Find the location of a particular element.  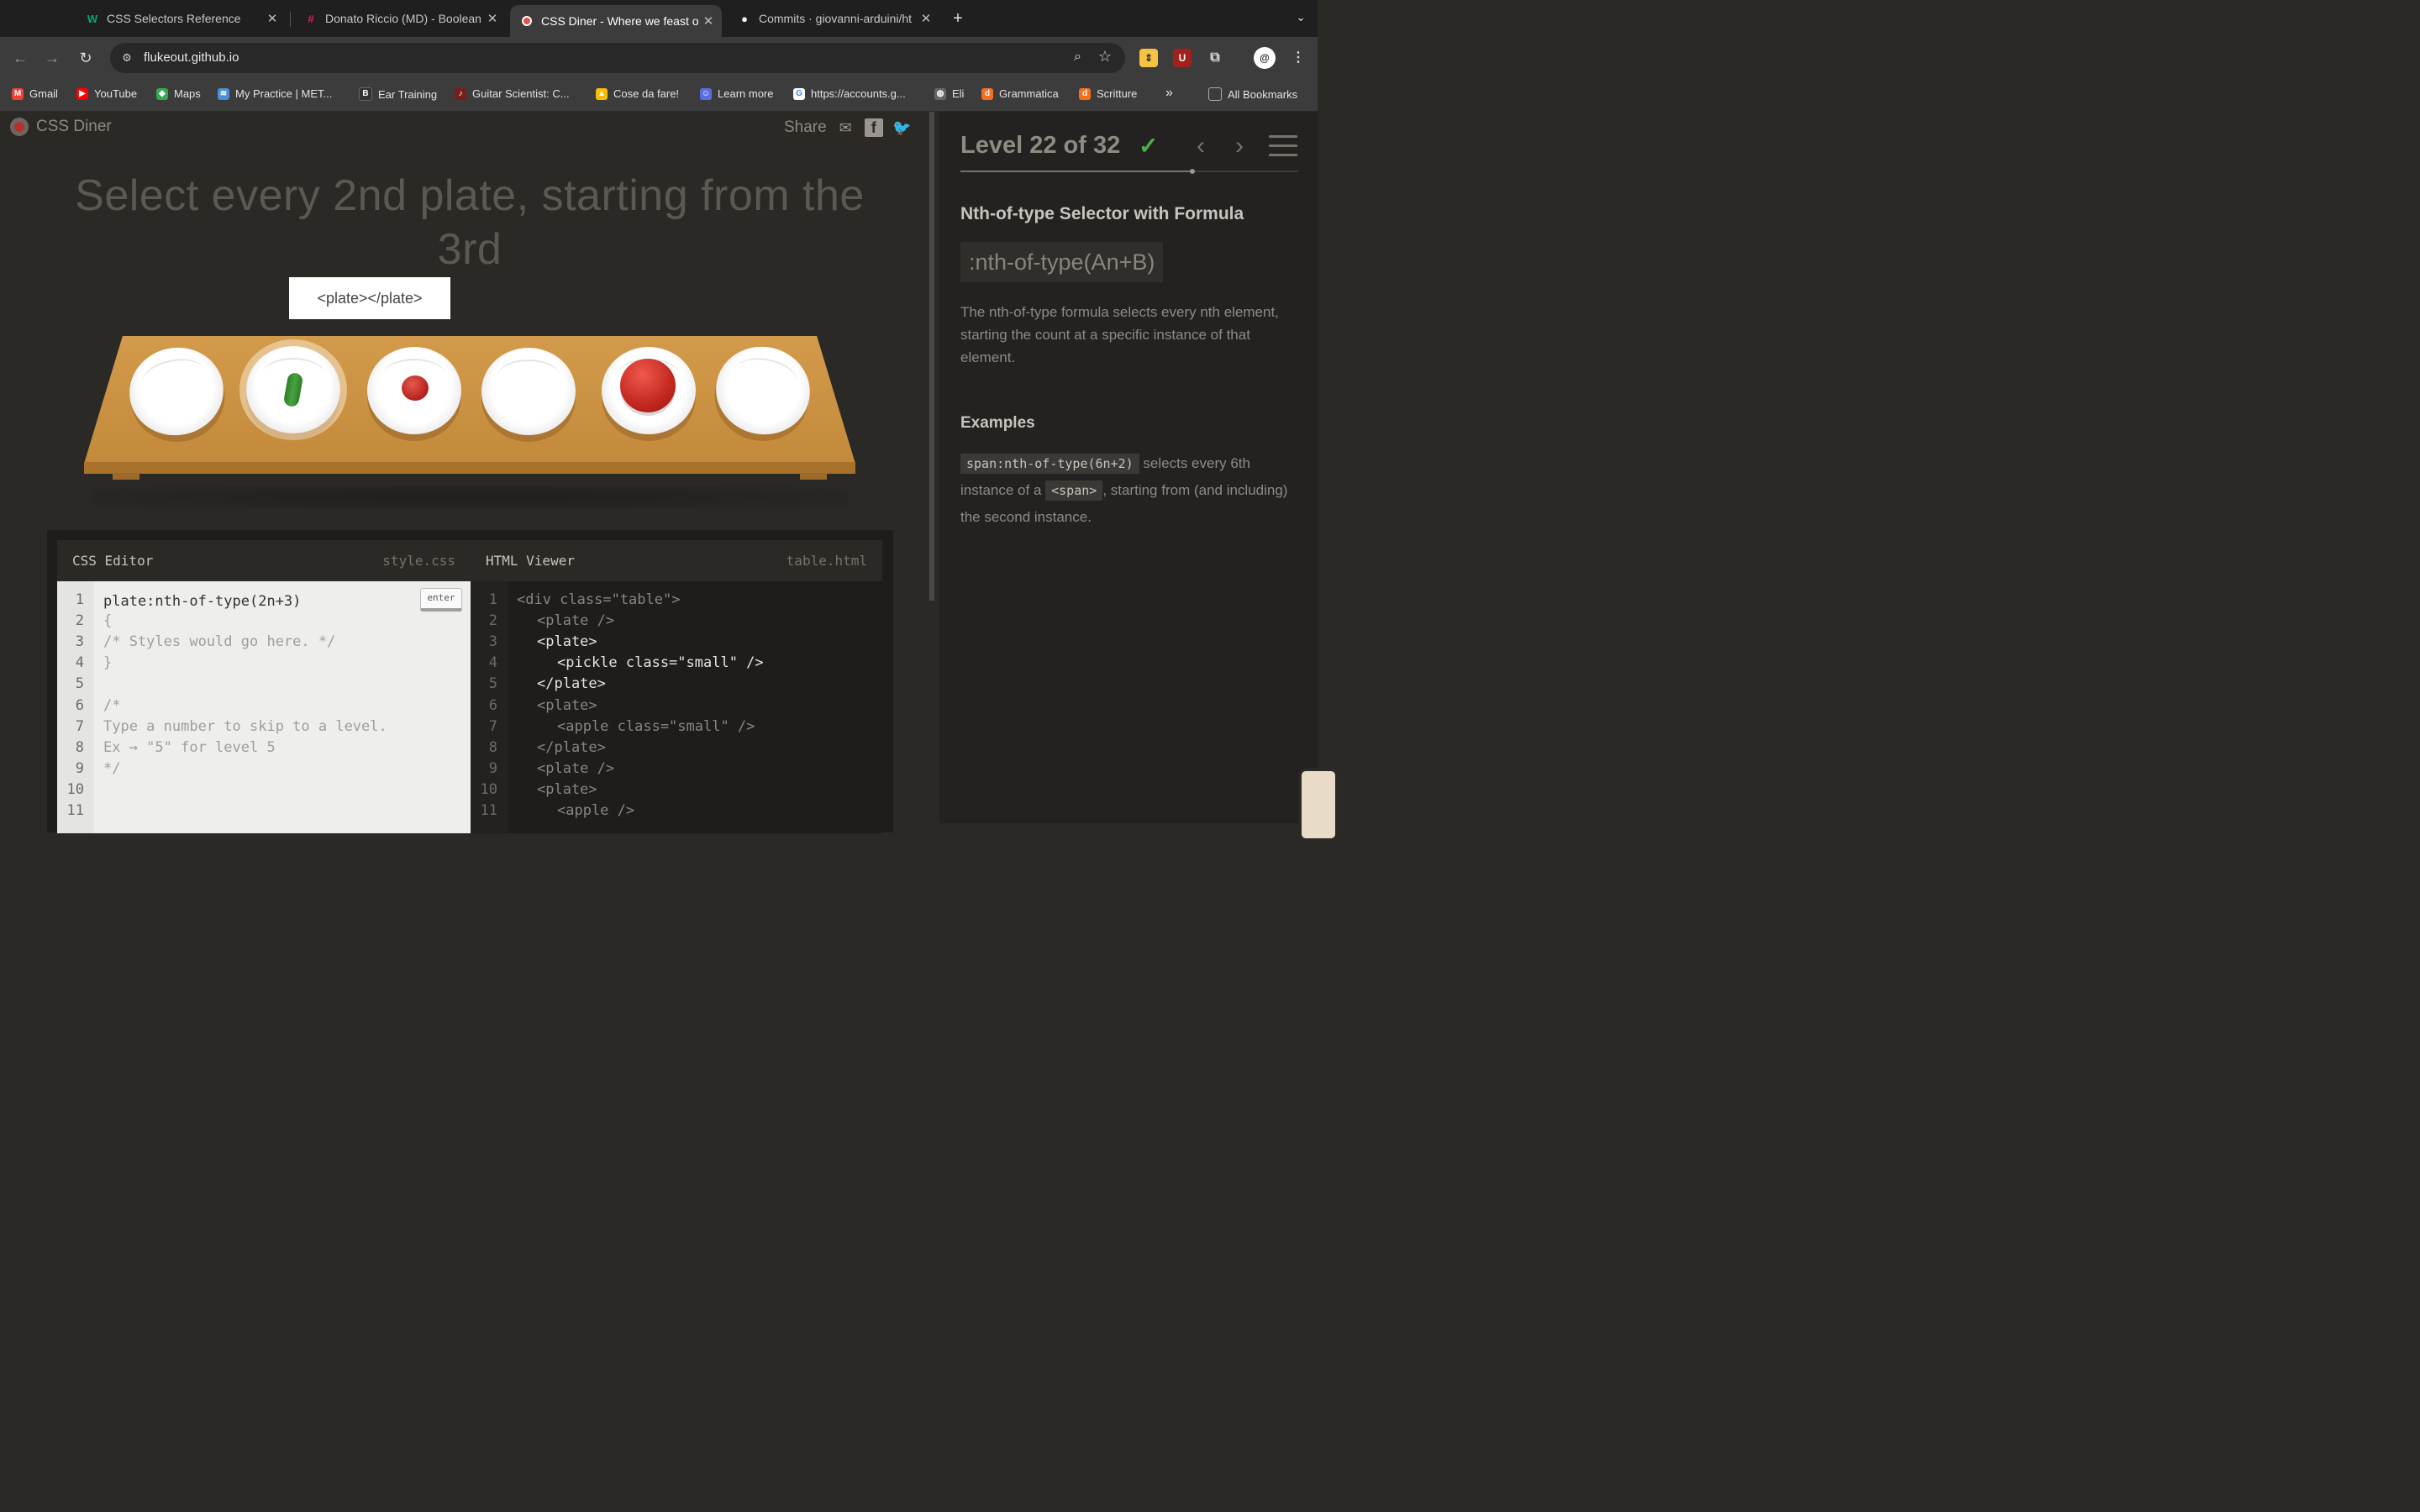

bookmark-label: Cose da fare! is located at coordinates (646, 93).